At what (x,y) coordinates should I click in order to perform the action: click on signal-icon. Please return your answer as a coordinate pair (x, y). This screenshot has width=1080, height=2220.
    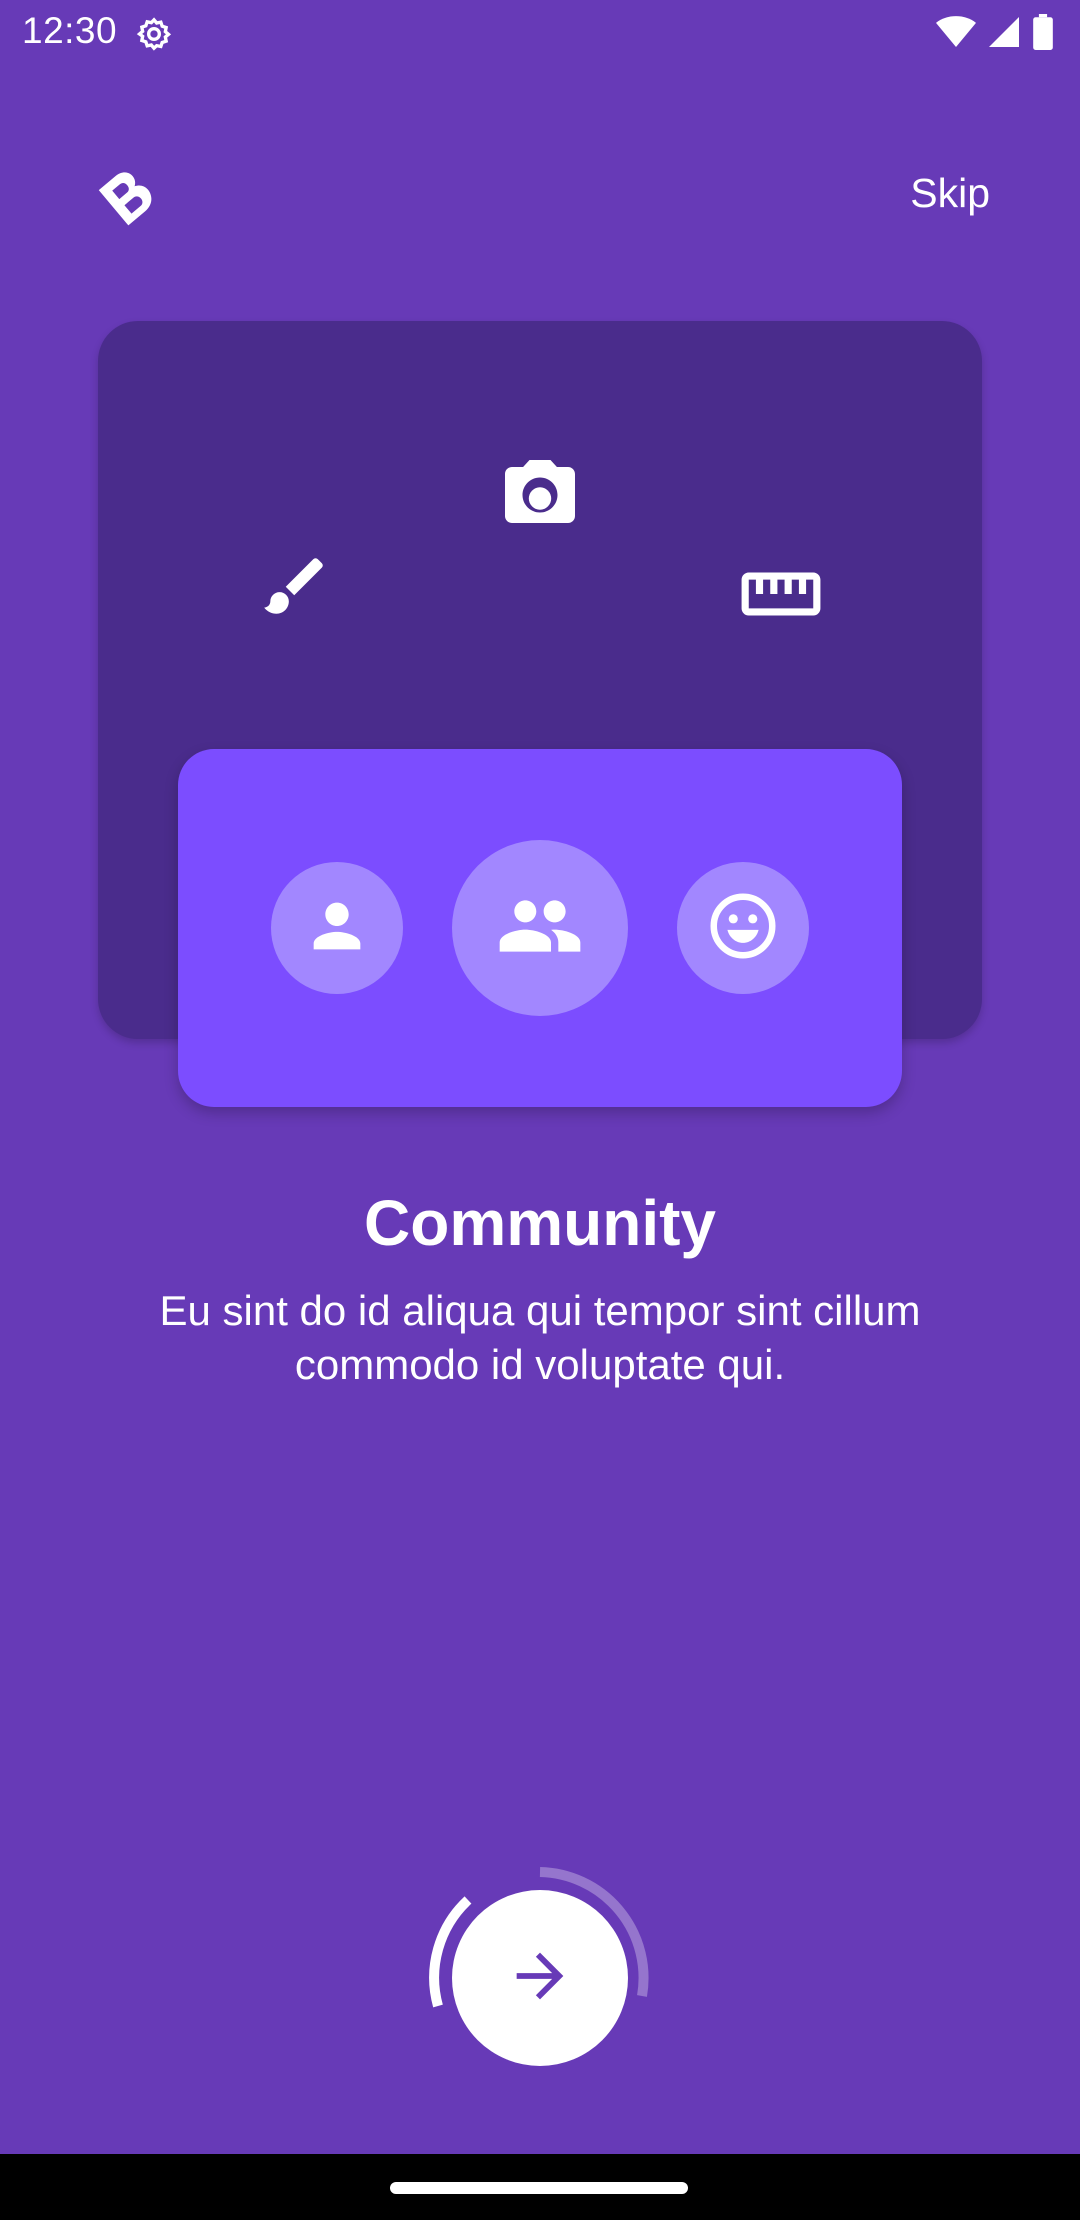
    Looking at the image, I should click on (1004, 34).